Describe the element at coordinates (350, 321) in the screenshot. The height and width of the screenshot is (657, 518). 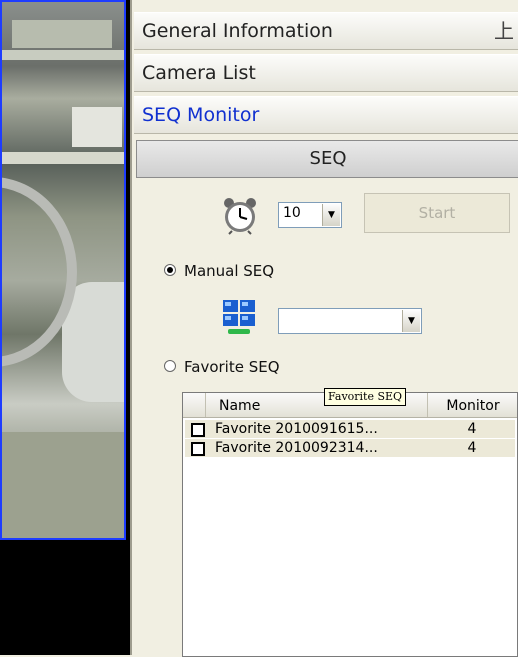
I see `manual-seq-select: ▼` at that location.